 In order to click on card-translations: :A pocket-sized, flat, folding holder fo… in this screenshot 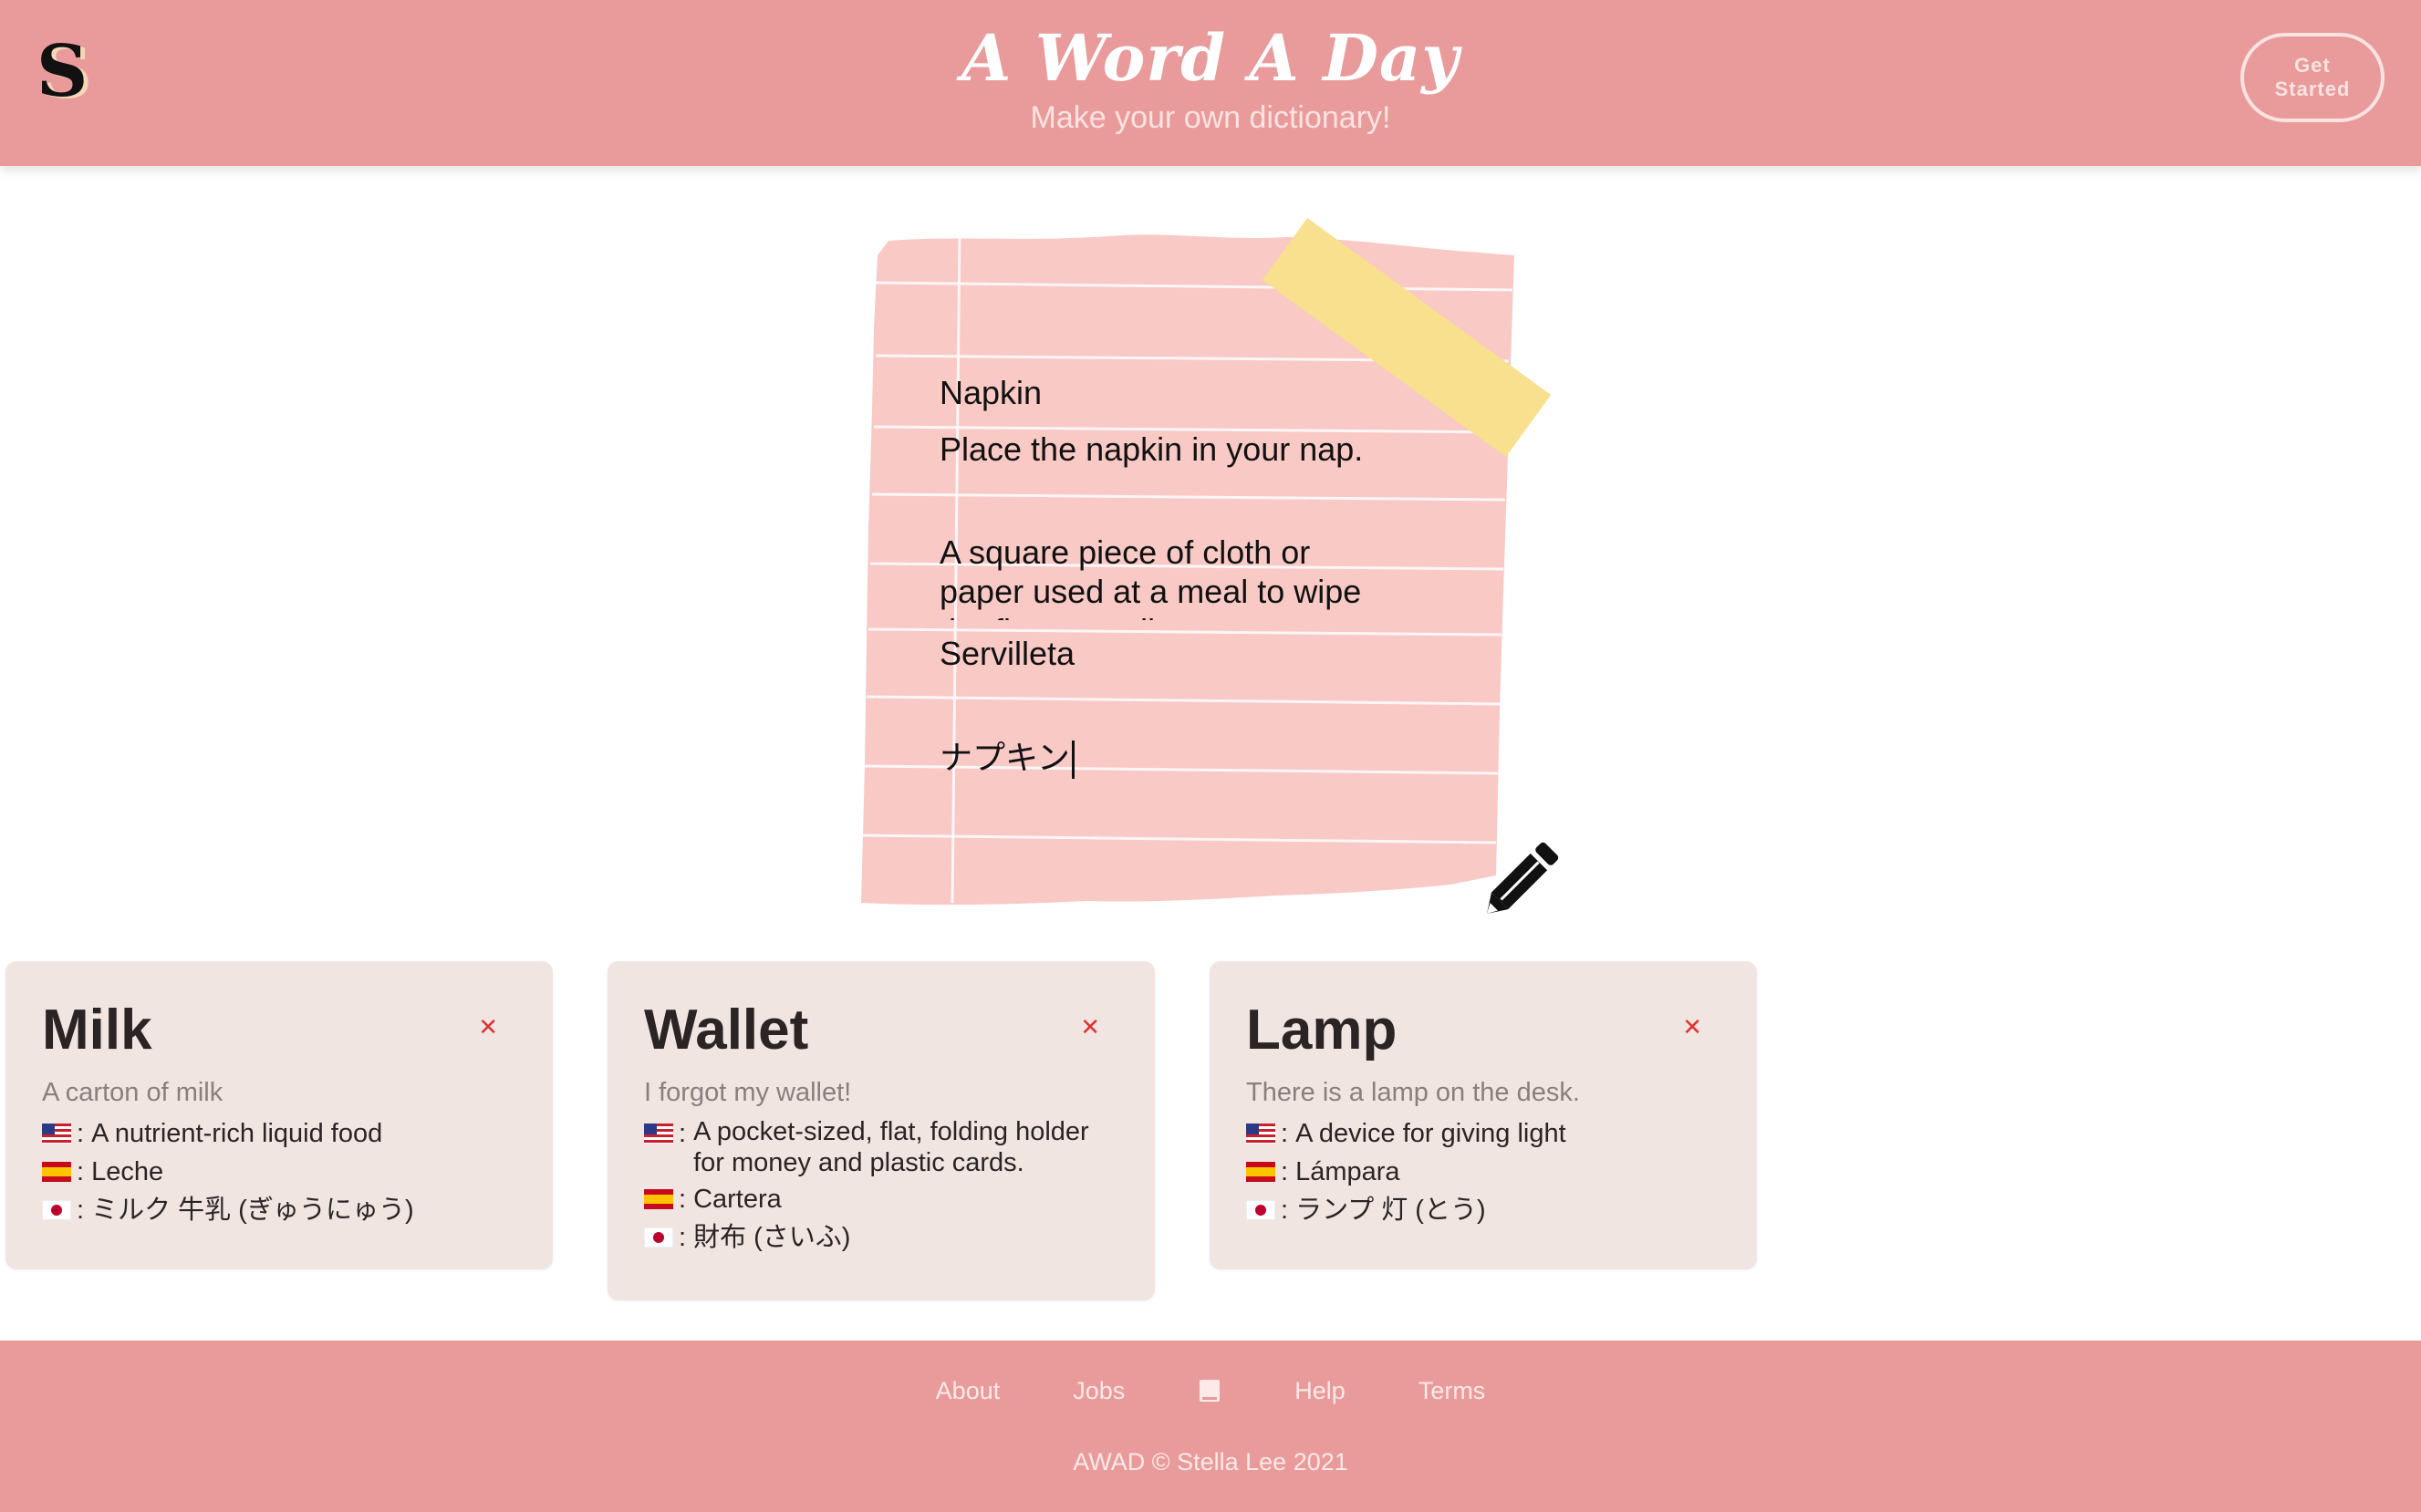, I will do `click(881, 1187)`.